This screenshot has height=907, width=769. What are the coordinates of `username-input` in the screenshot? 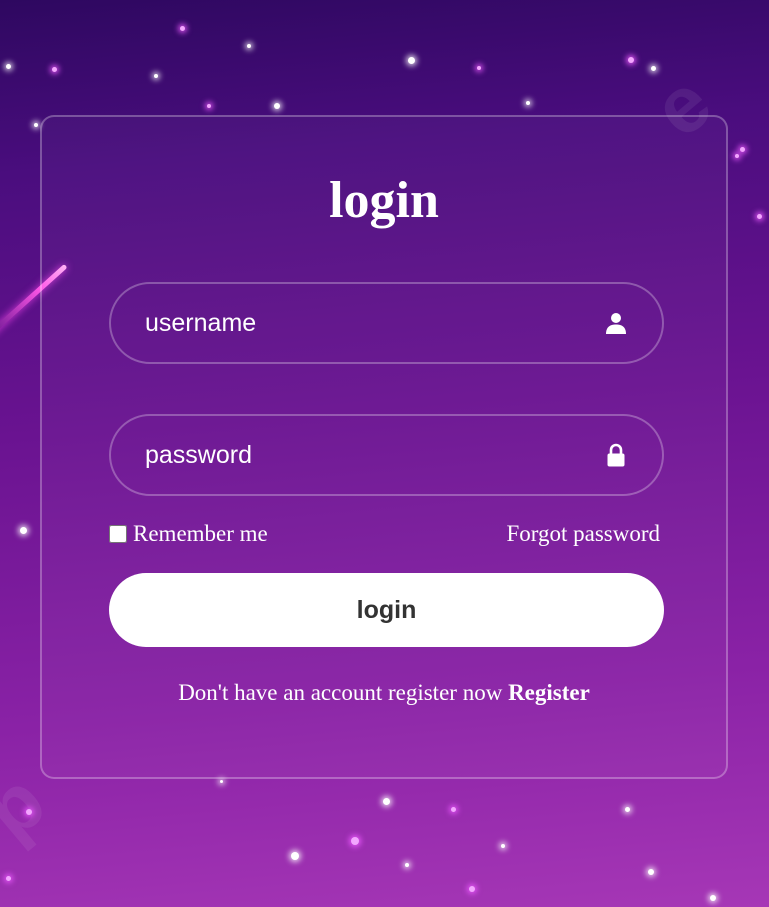 It's located at (365, 323).